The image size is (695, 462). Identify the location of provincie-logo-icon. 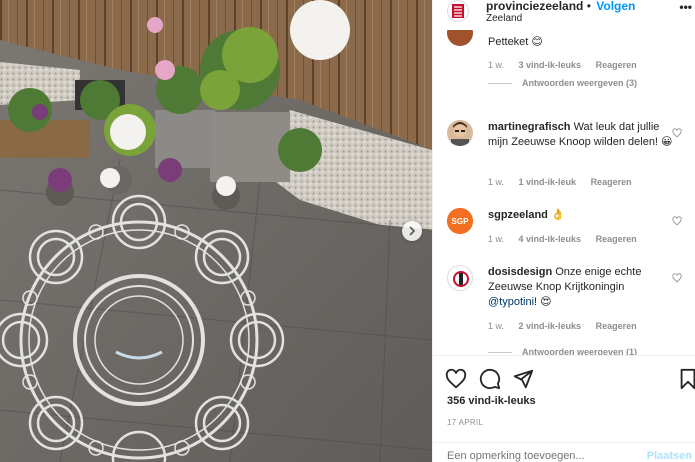
(458, 11).